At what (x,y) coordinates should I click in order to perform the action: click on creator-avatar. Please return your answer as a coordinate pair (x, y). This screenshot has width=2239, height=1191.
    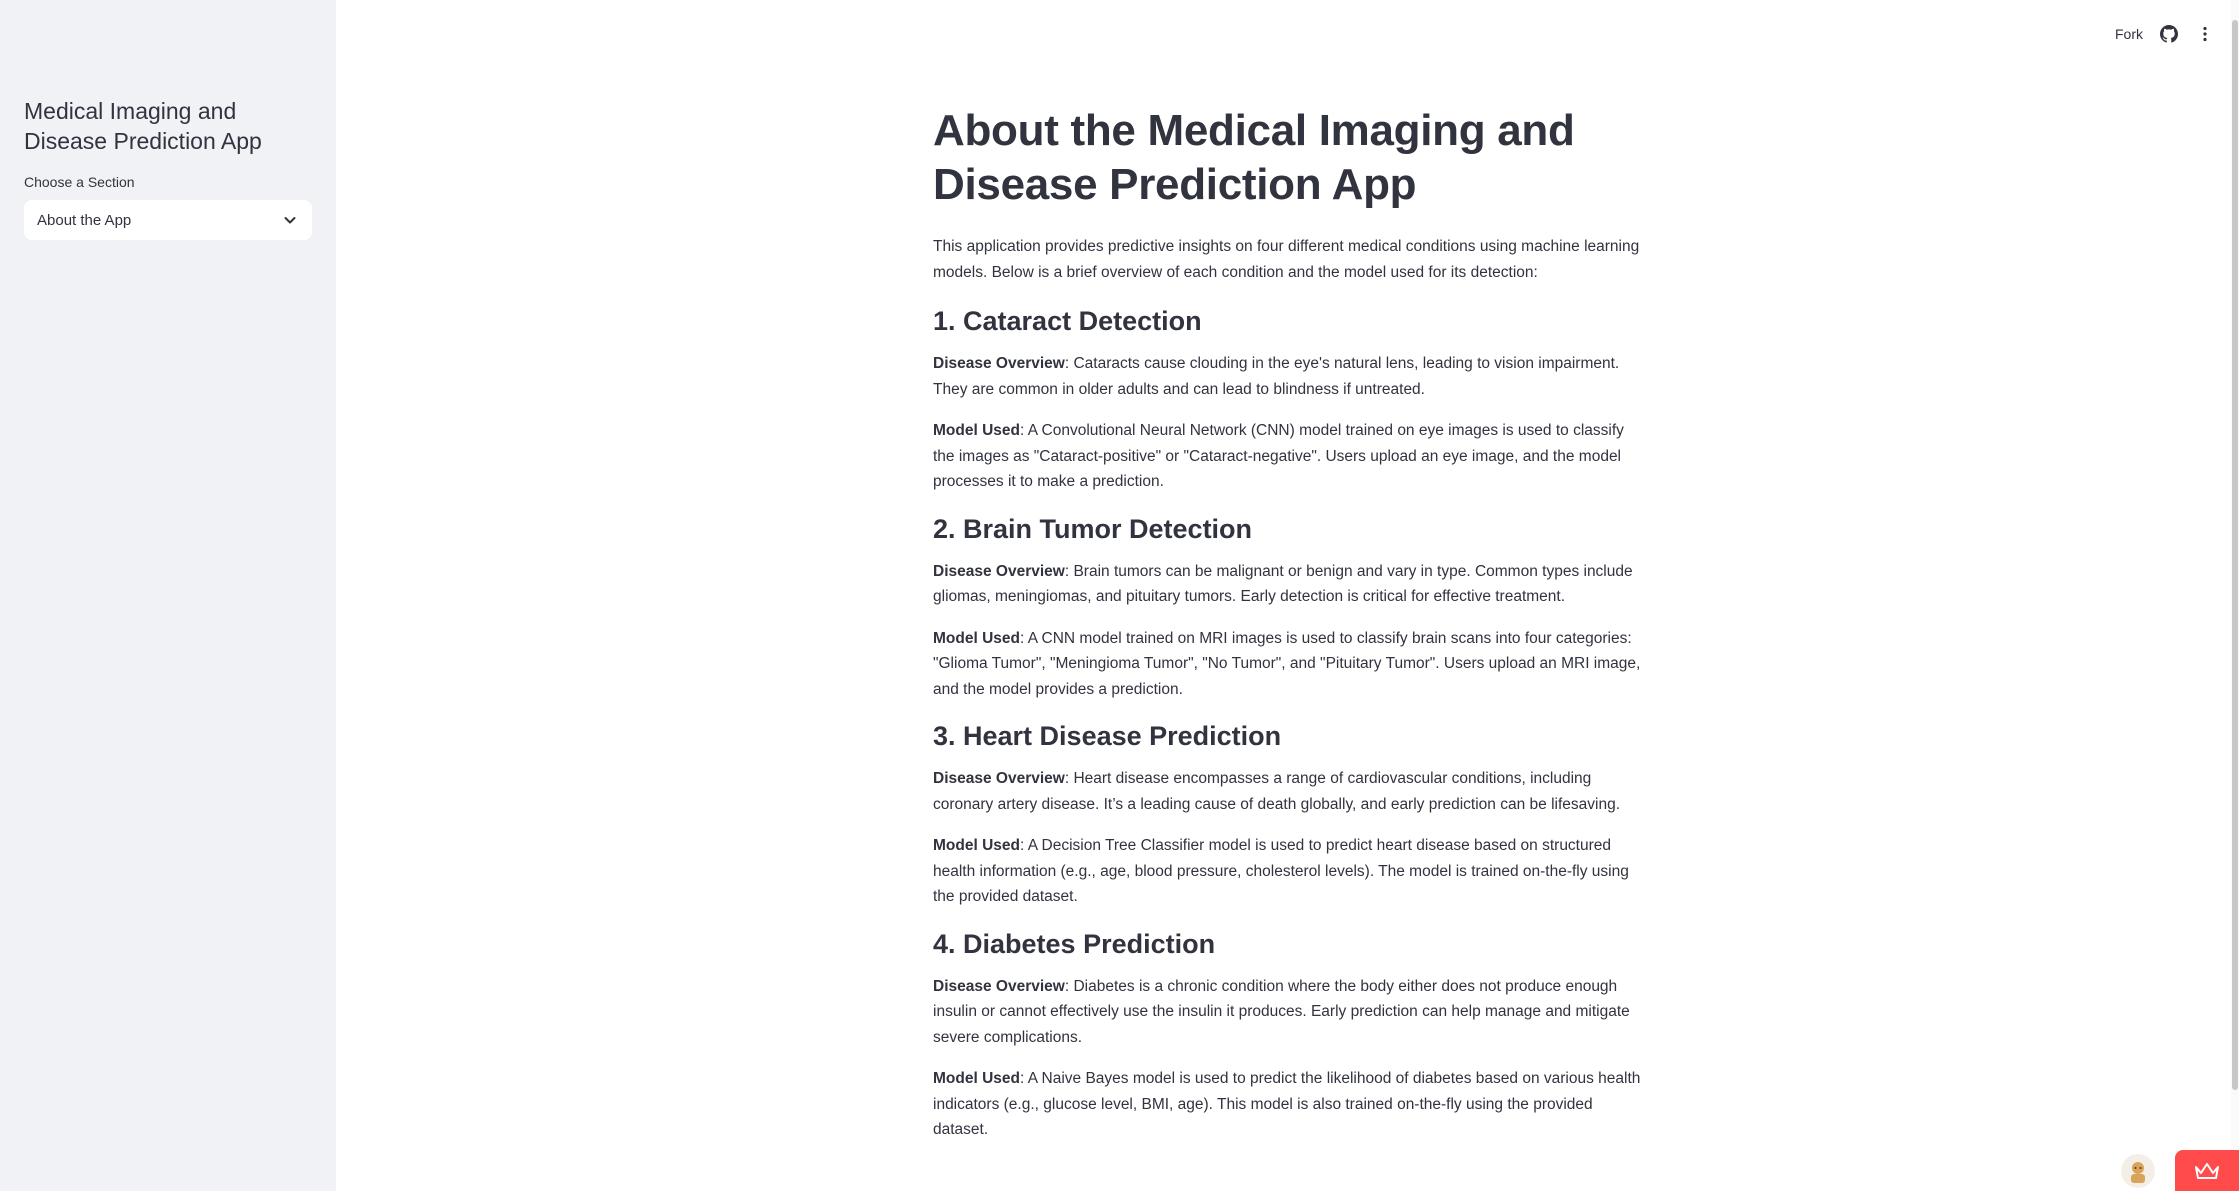
    Looking at the image, I should click on (2138, 1171).